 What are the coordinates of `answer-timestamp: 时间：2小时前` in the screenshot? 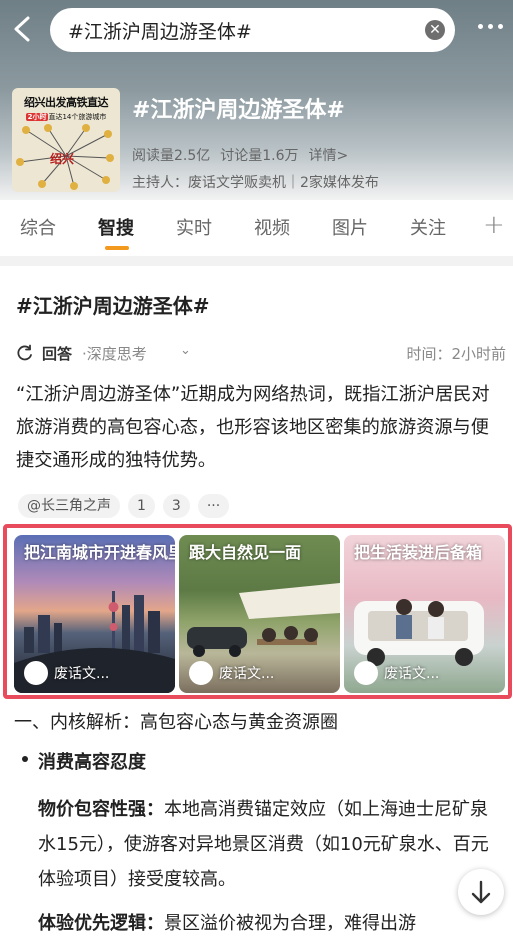 It's located at (456, 354).